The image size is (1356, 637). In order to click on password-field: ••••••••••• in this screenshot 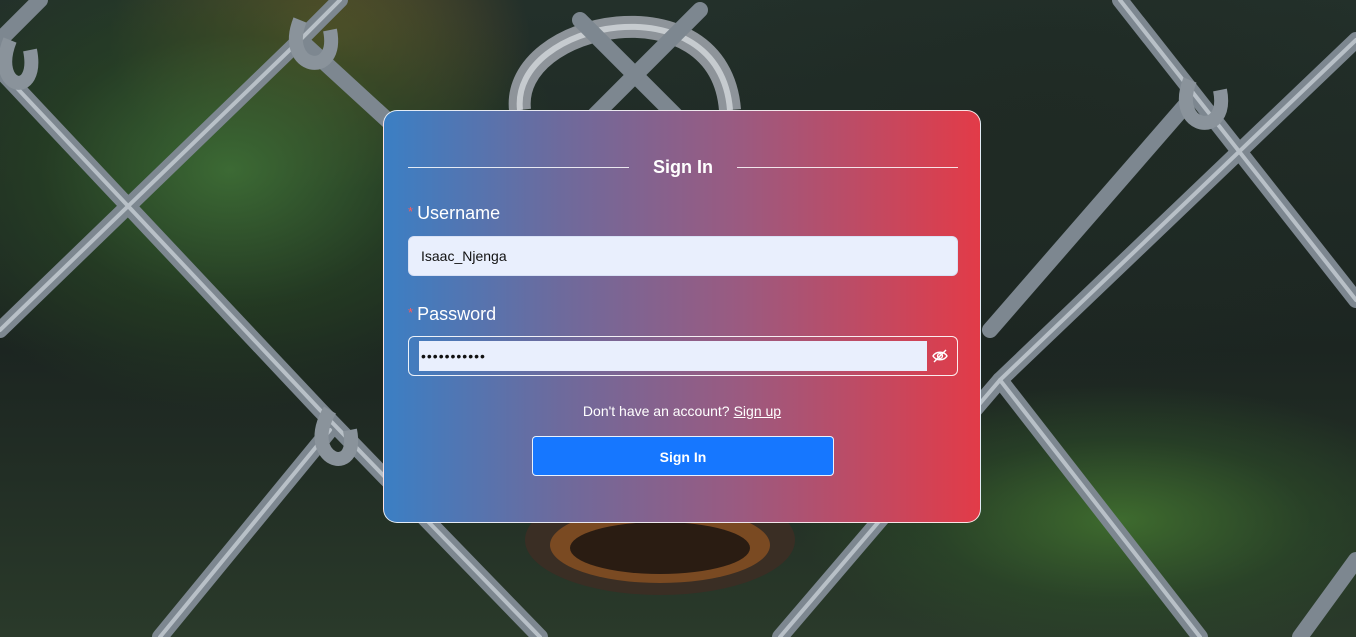, I will do `click(683, 356)`.